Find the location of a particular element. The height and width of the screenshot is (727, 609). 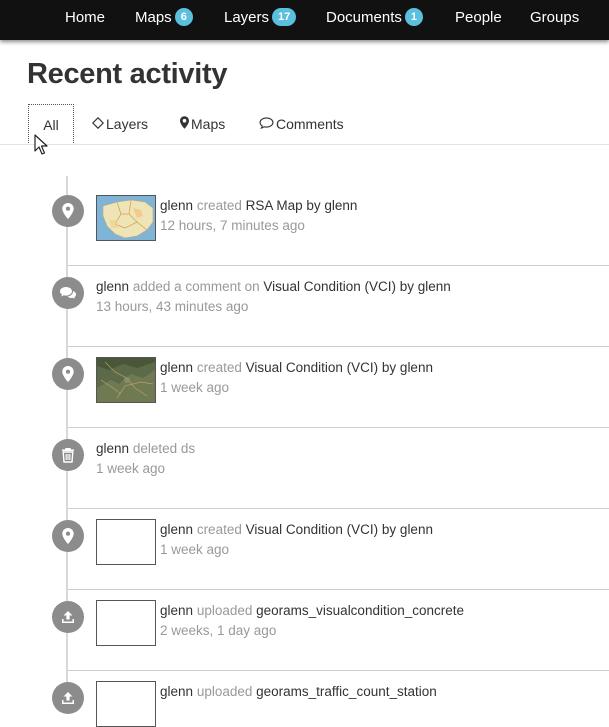

nav-maps-label: Maps is located at coordinates (153, 17).